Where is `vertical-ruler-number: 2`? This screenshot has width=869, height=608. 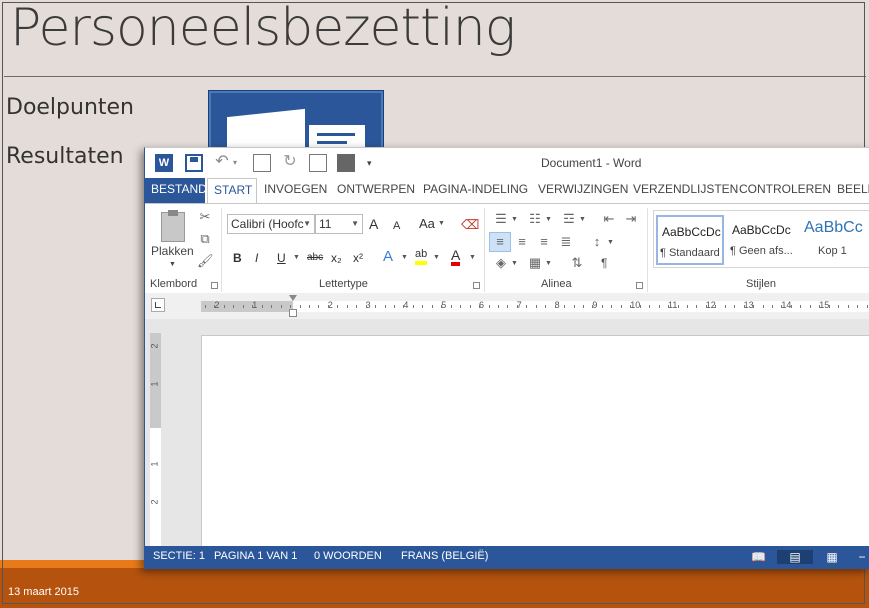 vertical-ruler-number: 2 is located at coordinates (154, 346).